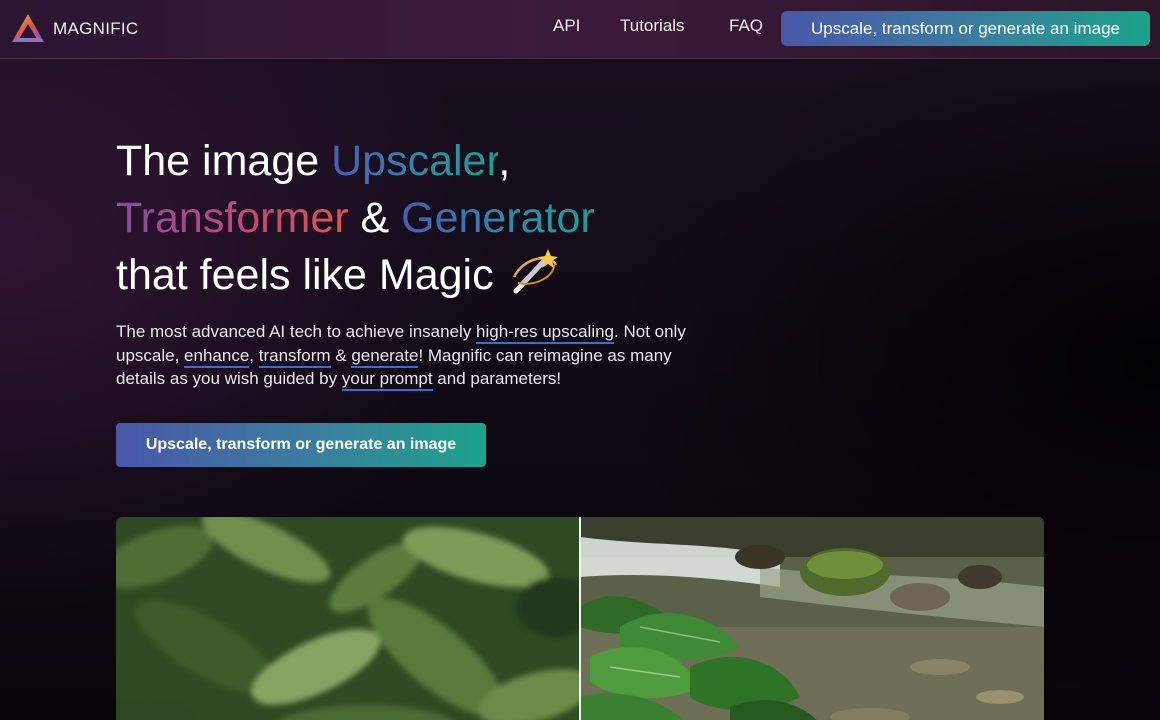  I want to click on title-text-prefix: The image, so click(224, 161).